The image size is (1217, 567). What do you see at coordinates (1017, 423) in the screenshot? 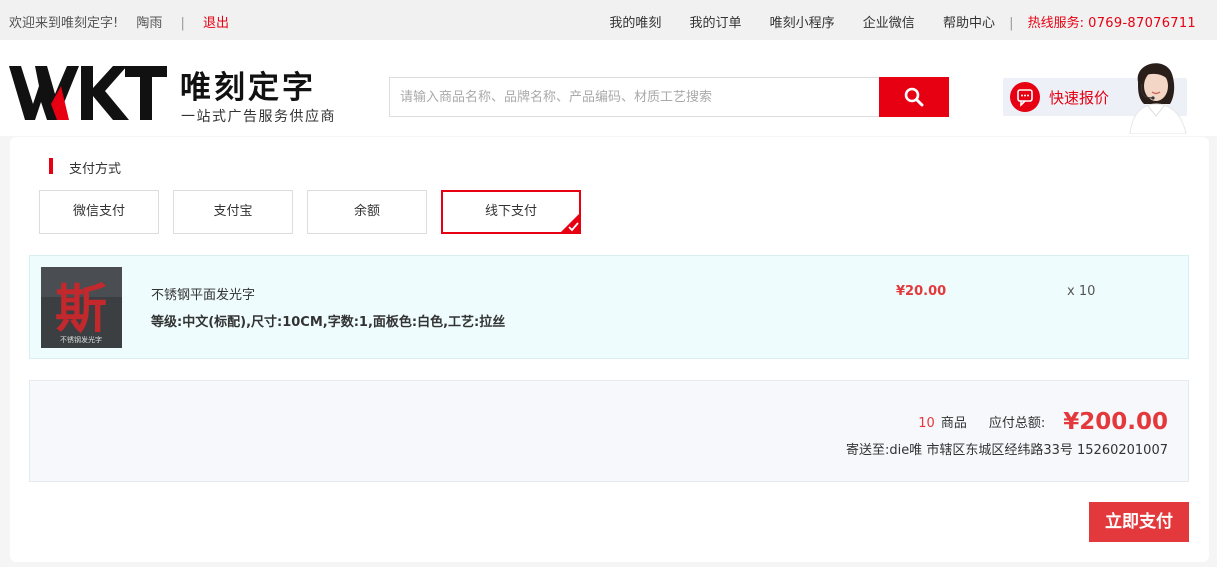
I see `total-label: 应付总额:` at bounding box center [1017, 423].